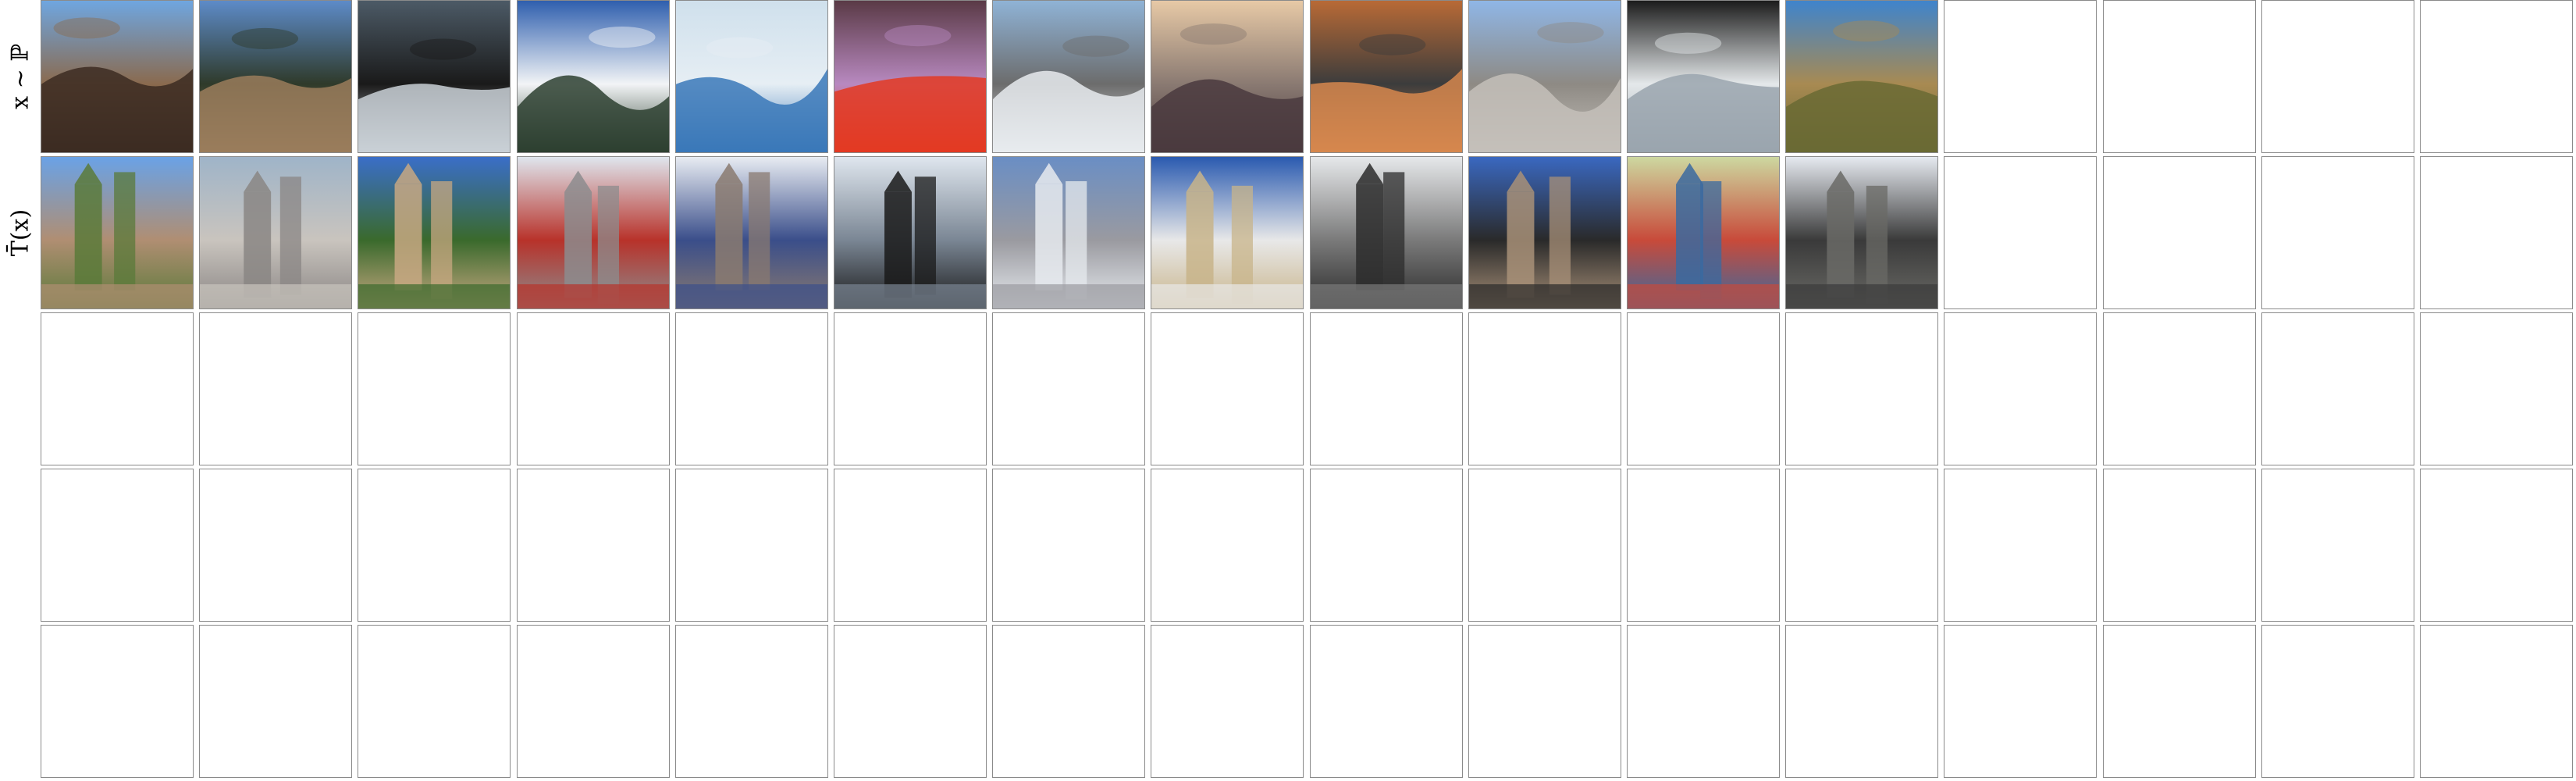  I want to click on source-image-orange-sand-dune, so click(1386, 76).